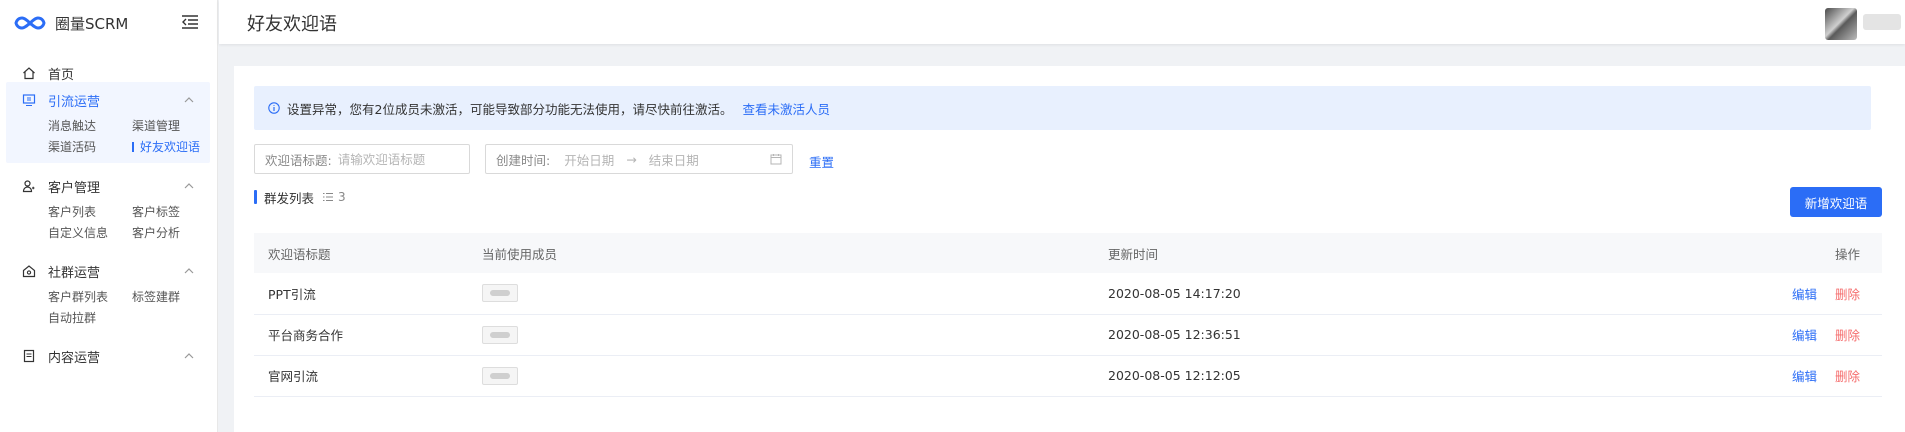  What do you see at coordinates (328, 197) in the screenshot?
I see `list-icon` at bounding box center [328, 197].